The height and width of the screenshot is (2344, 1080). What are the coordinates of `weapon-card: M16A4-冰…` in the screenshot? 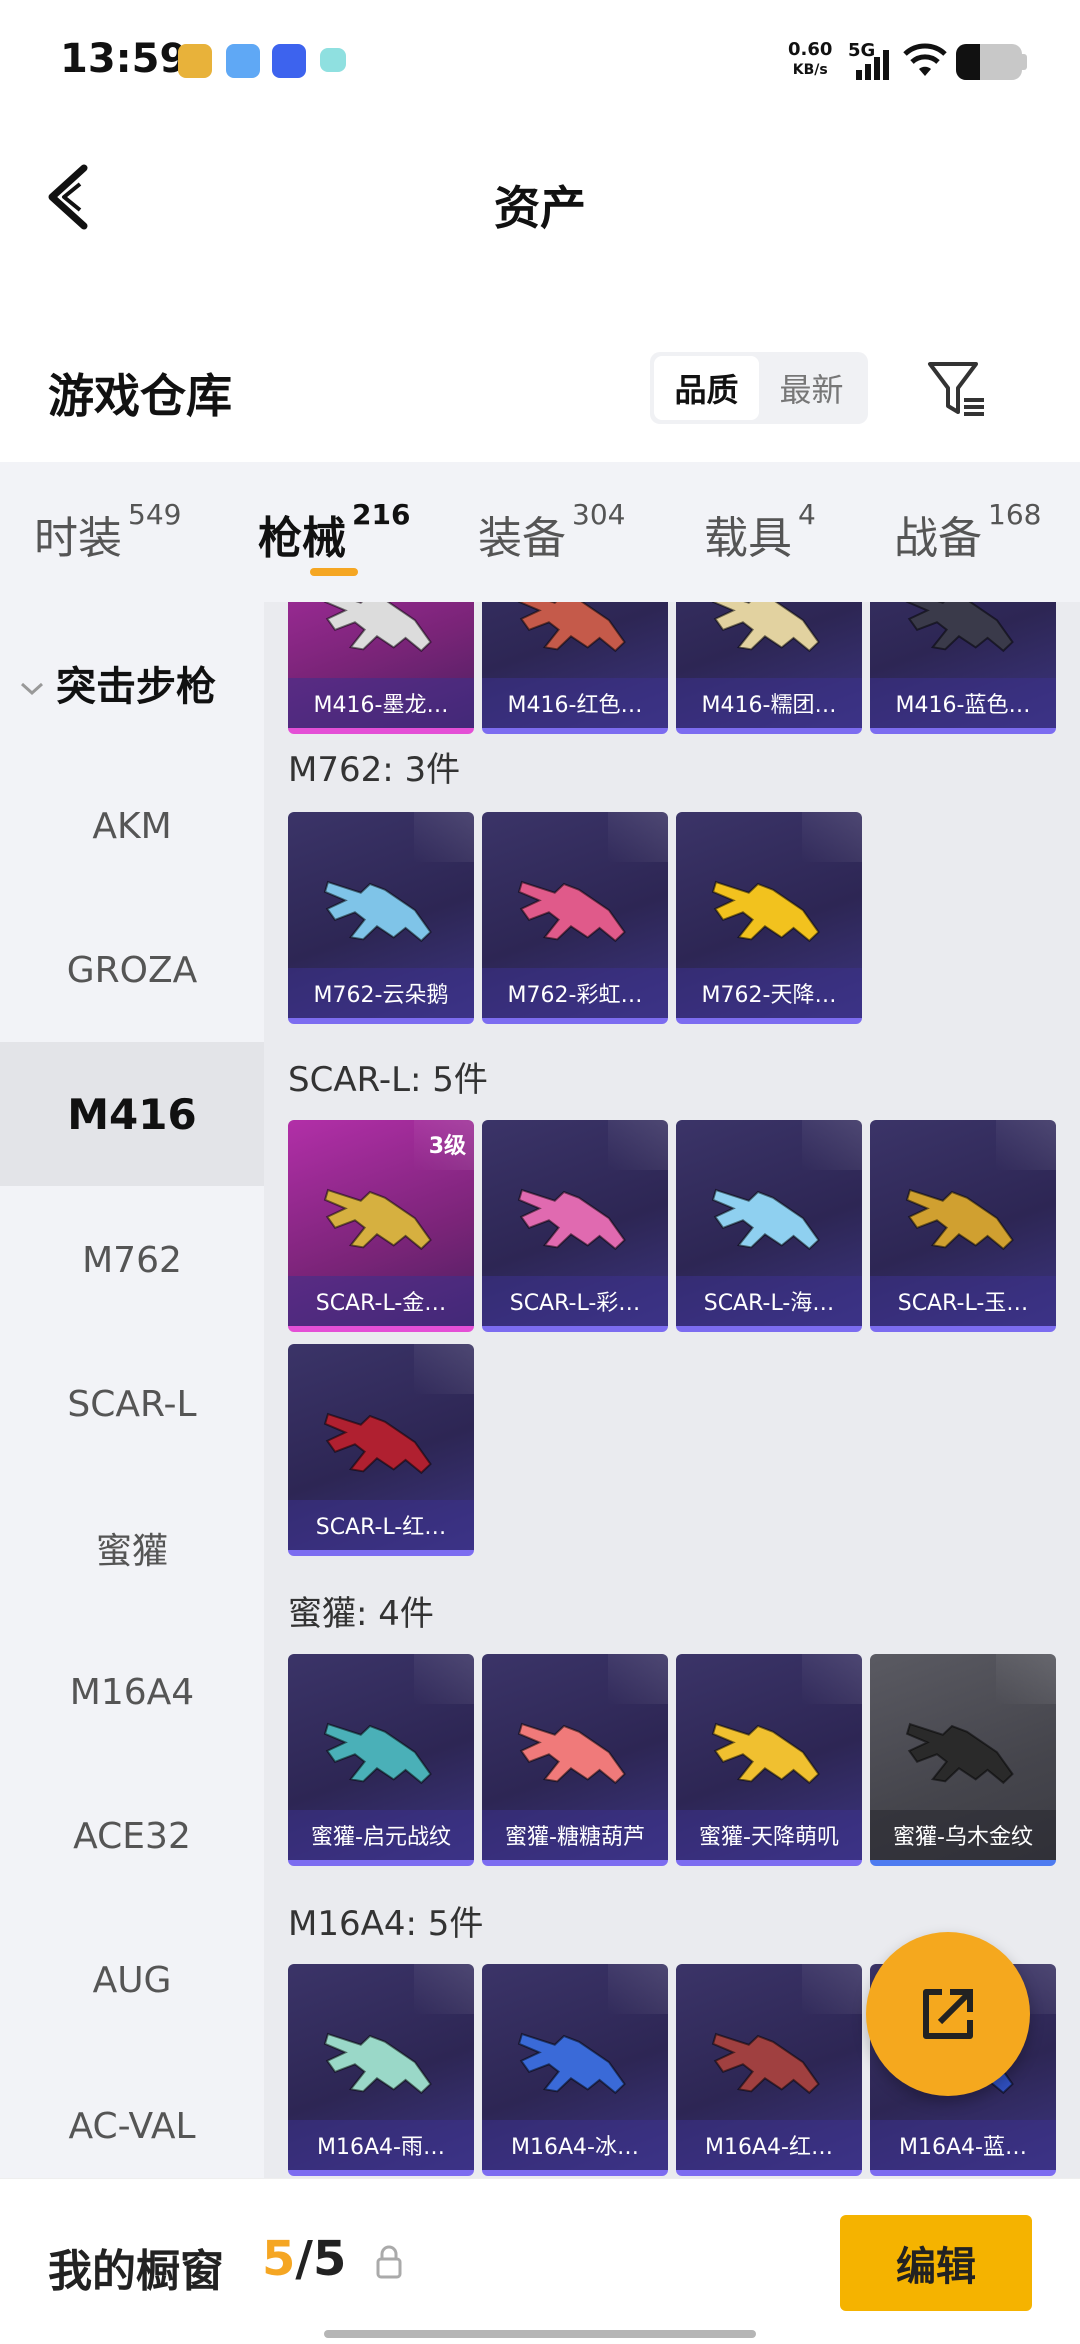 It's located at (575, 2070).